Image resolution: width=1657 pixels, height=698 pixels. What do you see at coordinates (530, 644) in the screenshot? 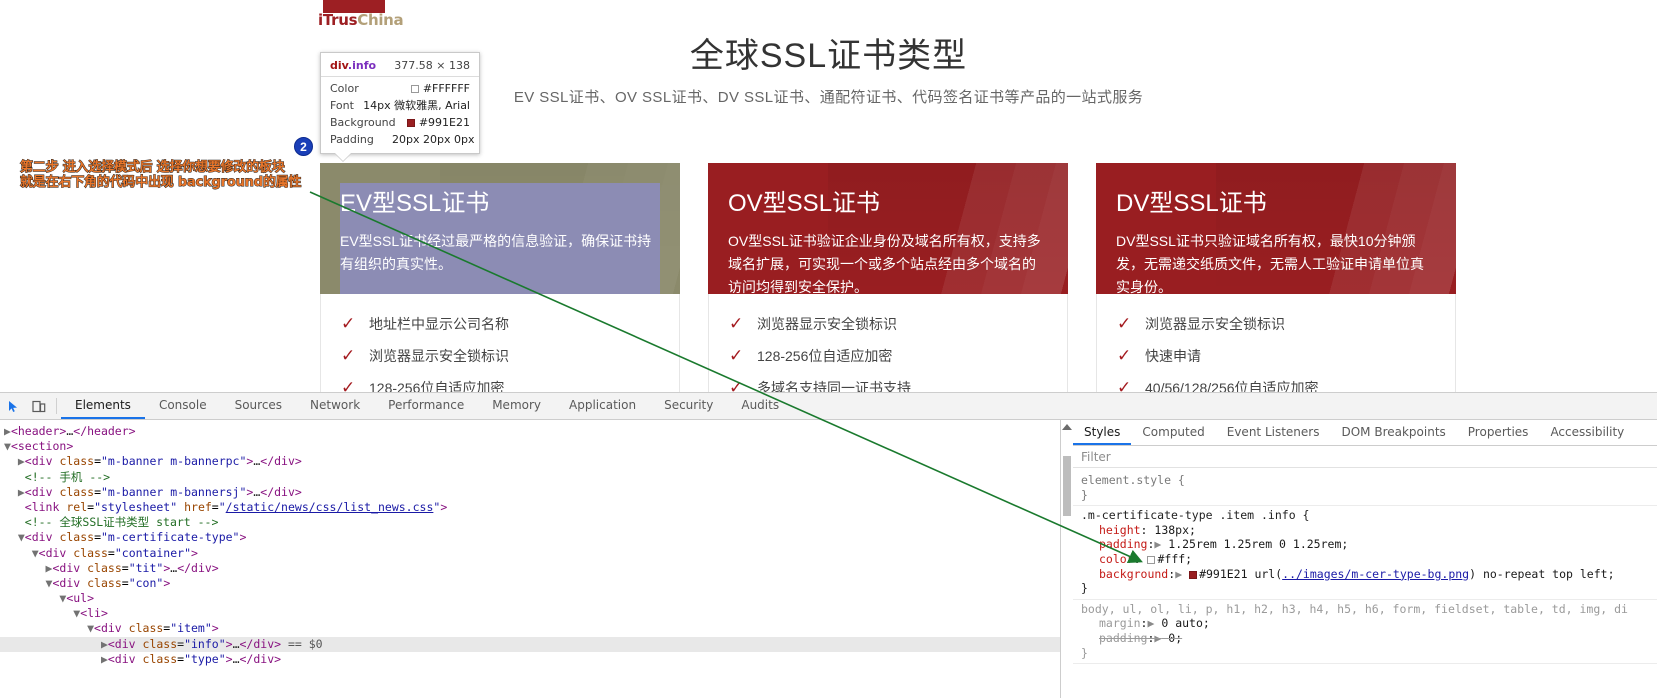
I see `dom-node-selected: ▶<div class="info">…</div> == $0` at bounding box center [530, 644].